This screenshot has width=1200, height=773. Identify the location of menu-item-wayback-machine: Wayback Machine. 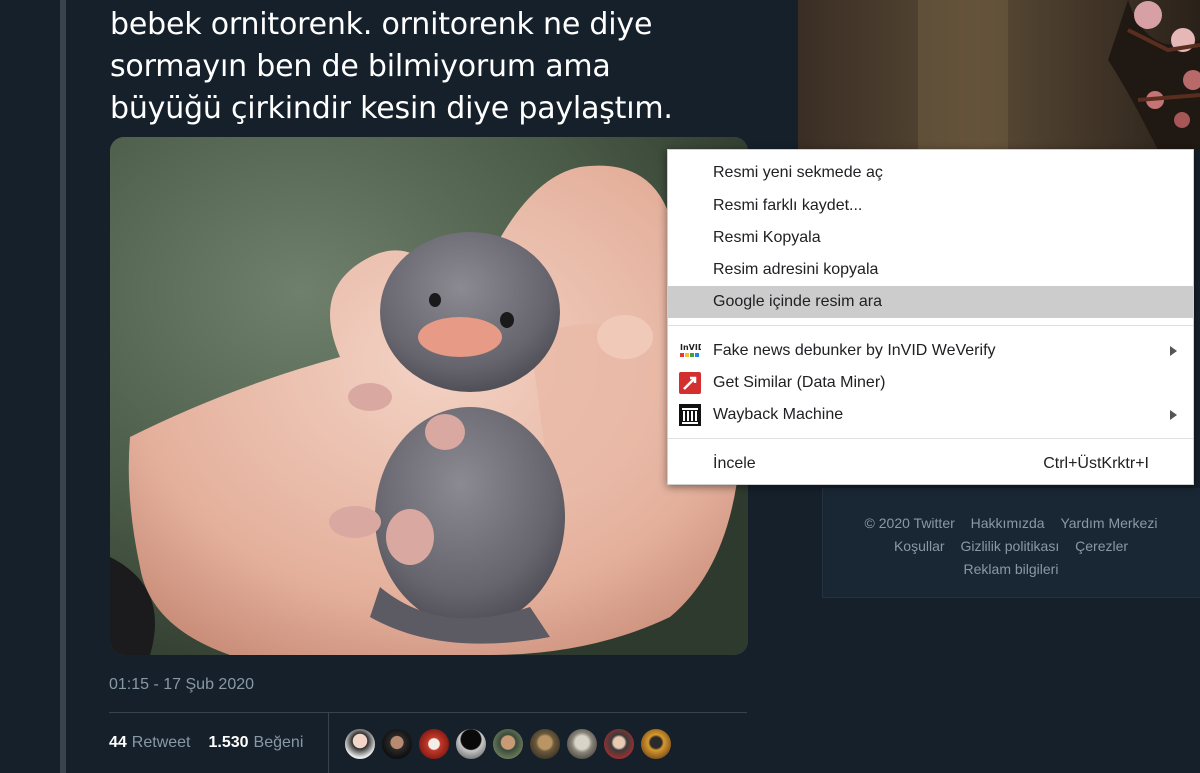
(930, 415).